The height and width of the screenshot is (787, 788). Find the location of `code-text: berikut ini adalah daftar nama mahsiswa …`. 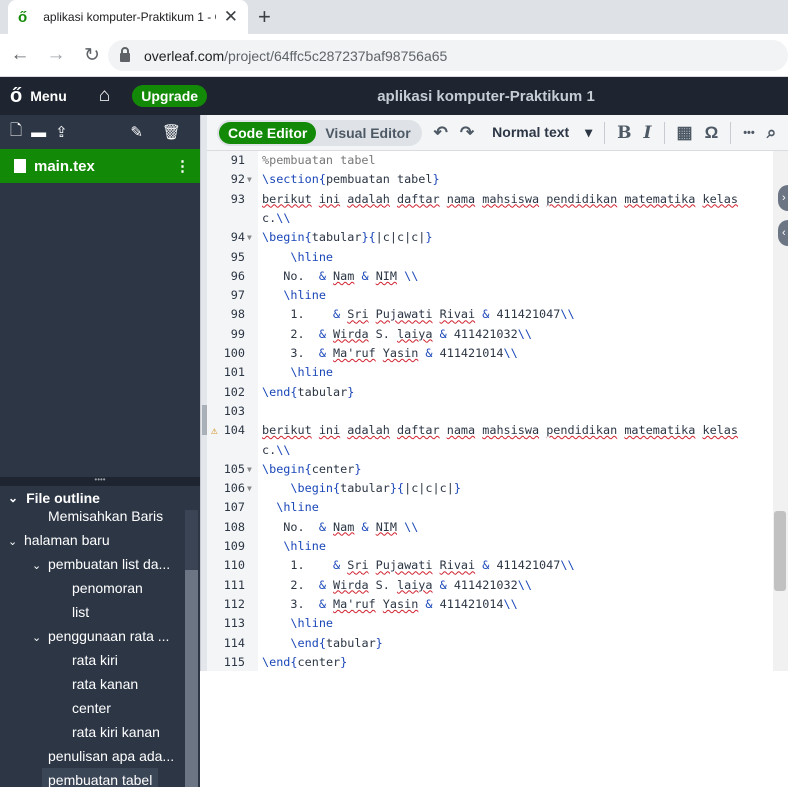

code-text: berikut ini adalah daftar nama mahsiswa … is located at coordinates (500, 198).